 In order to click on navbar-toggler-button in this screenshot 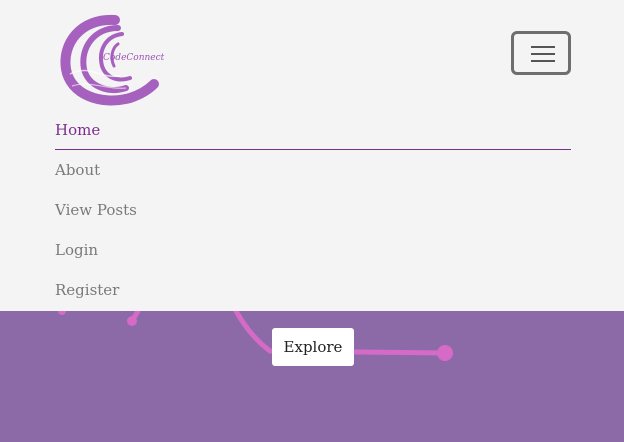, I will do `click(541, 53)`.